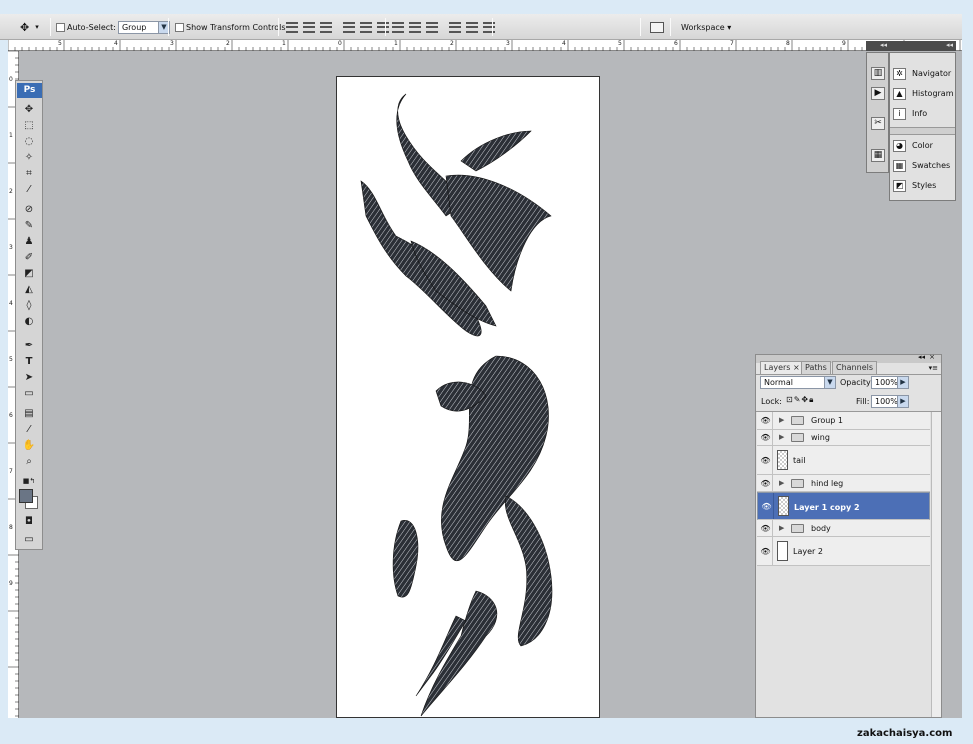 The height and width of the screenshot is (744, 973). I want to click on ruler-label: 2, so click(228, 43).